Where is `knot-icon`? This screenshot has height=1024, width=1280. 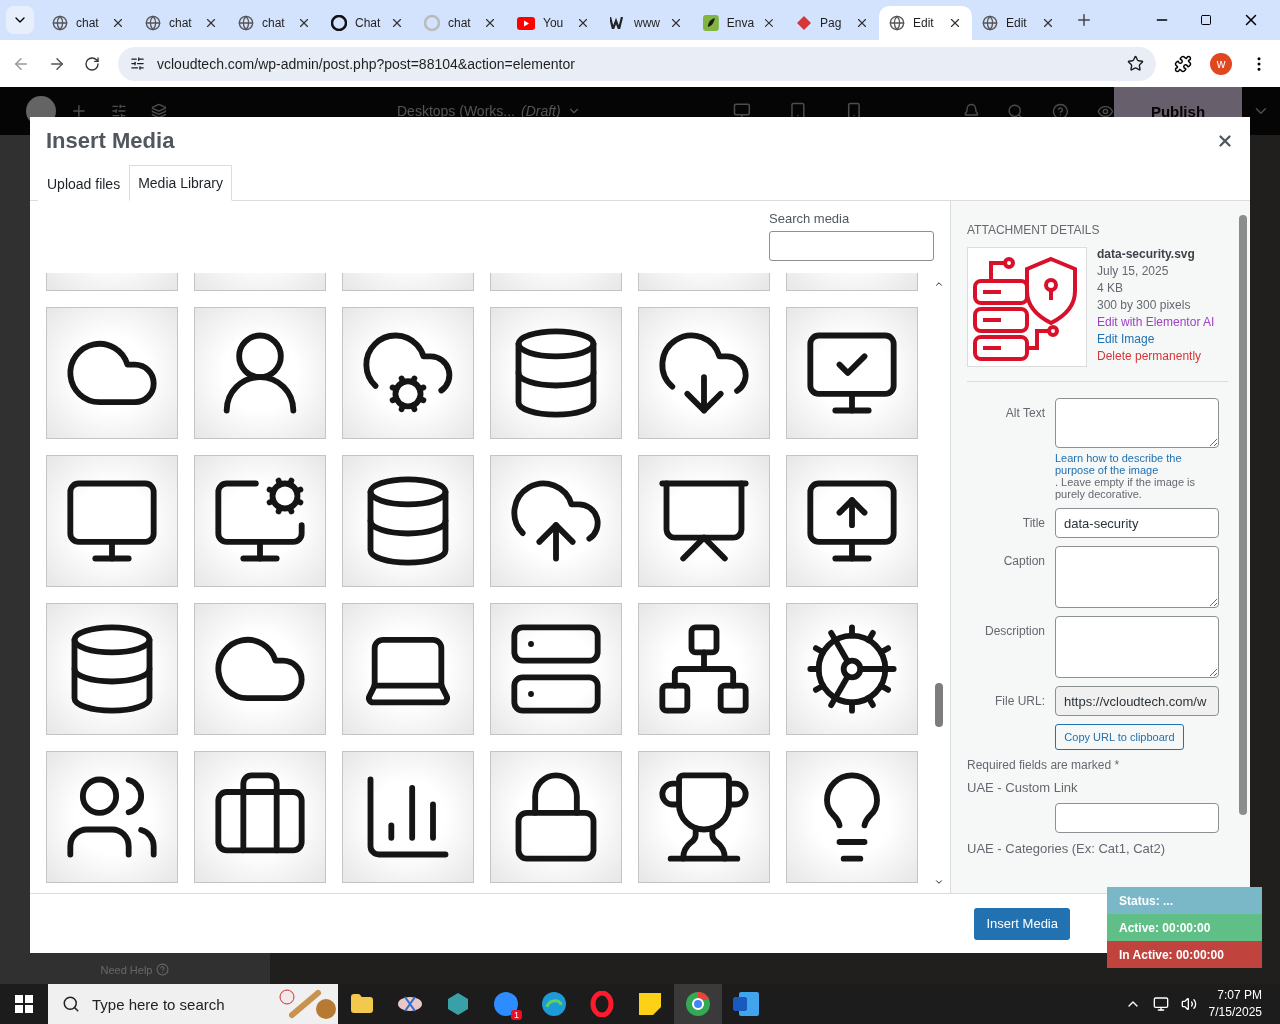
knot-icon is located at coordinates (339, 23).